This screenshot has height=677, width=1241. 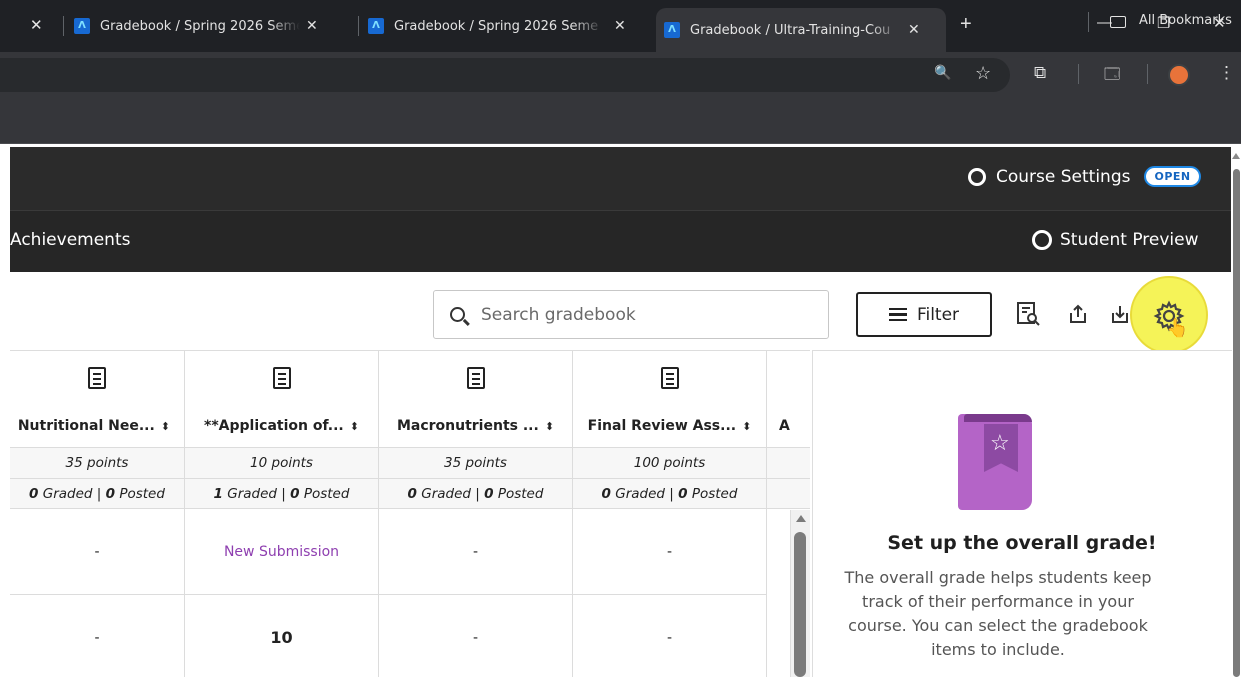 What do you see at coordinates (1042, 240) in the screenshot?
I see `student-preview-icon` at bounding box center [1042, 240].